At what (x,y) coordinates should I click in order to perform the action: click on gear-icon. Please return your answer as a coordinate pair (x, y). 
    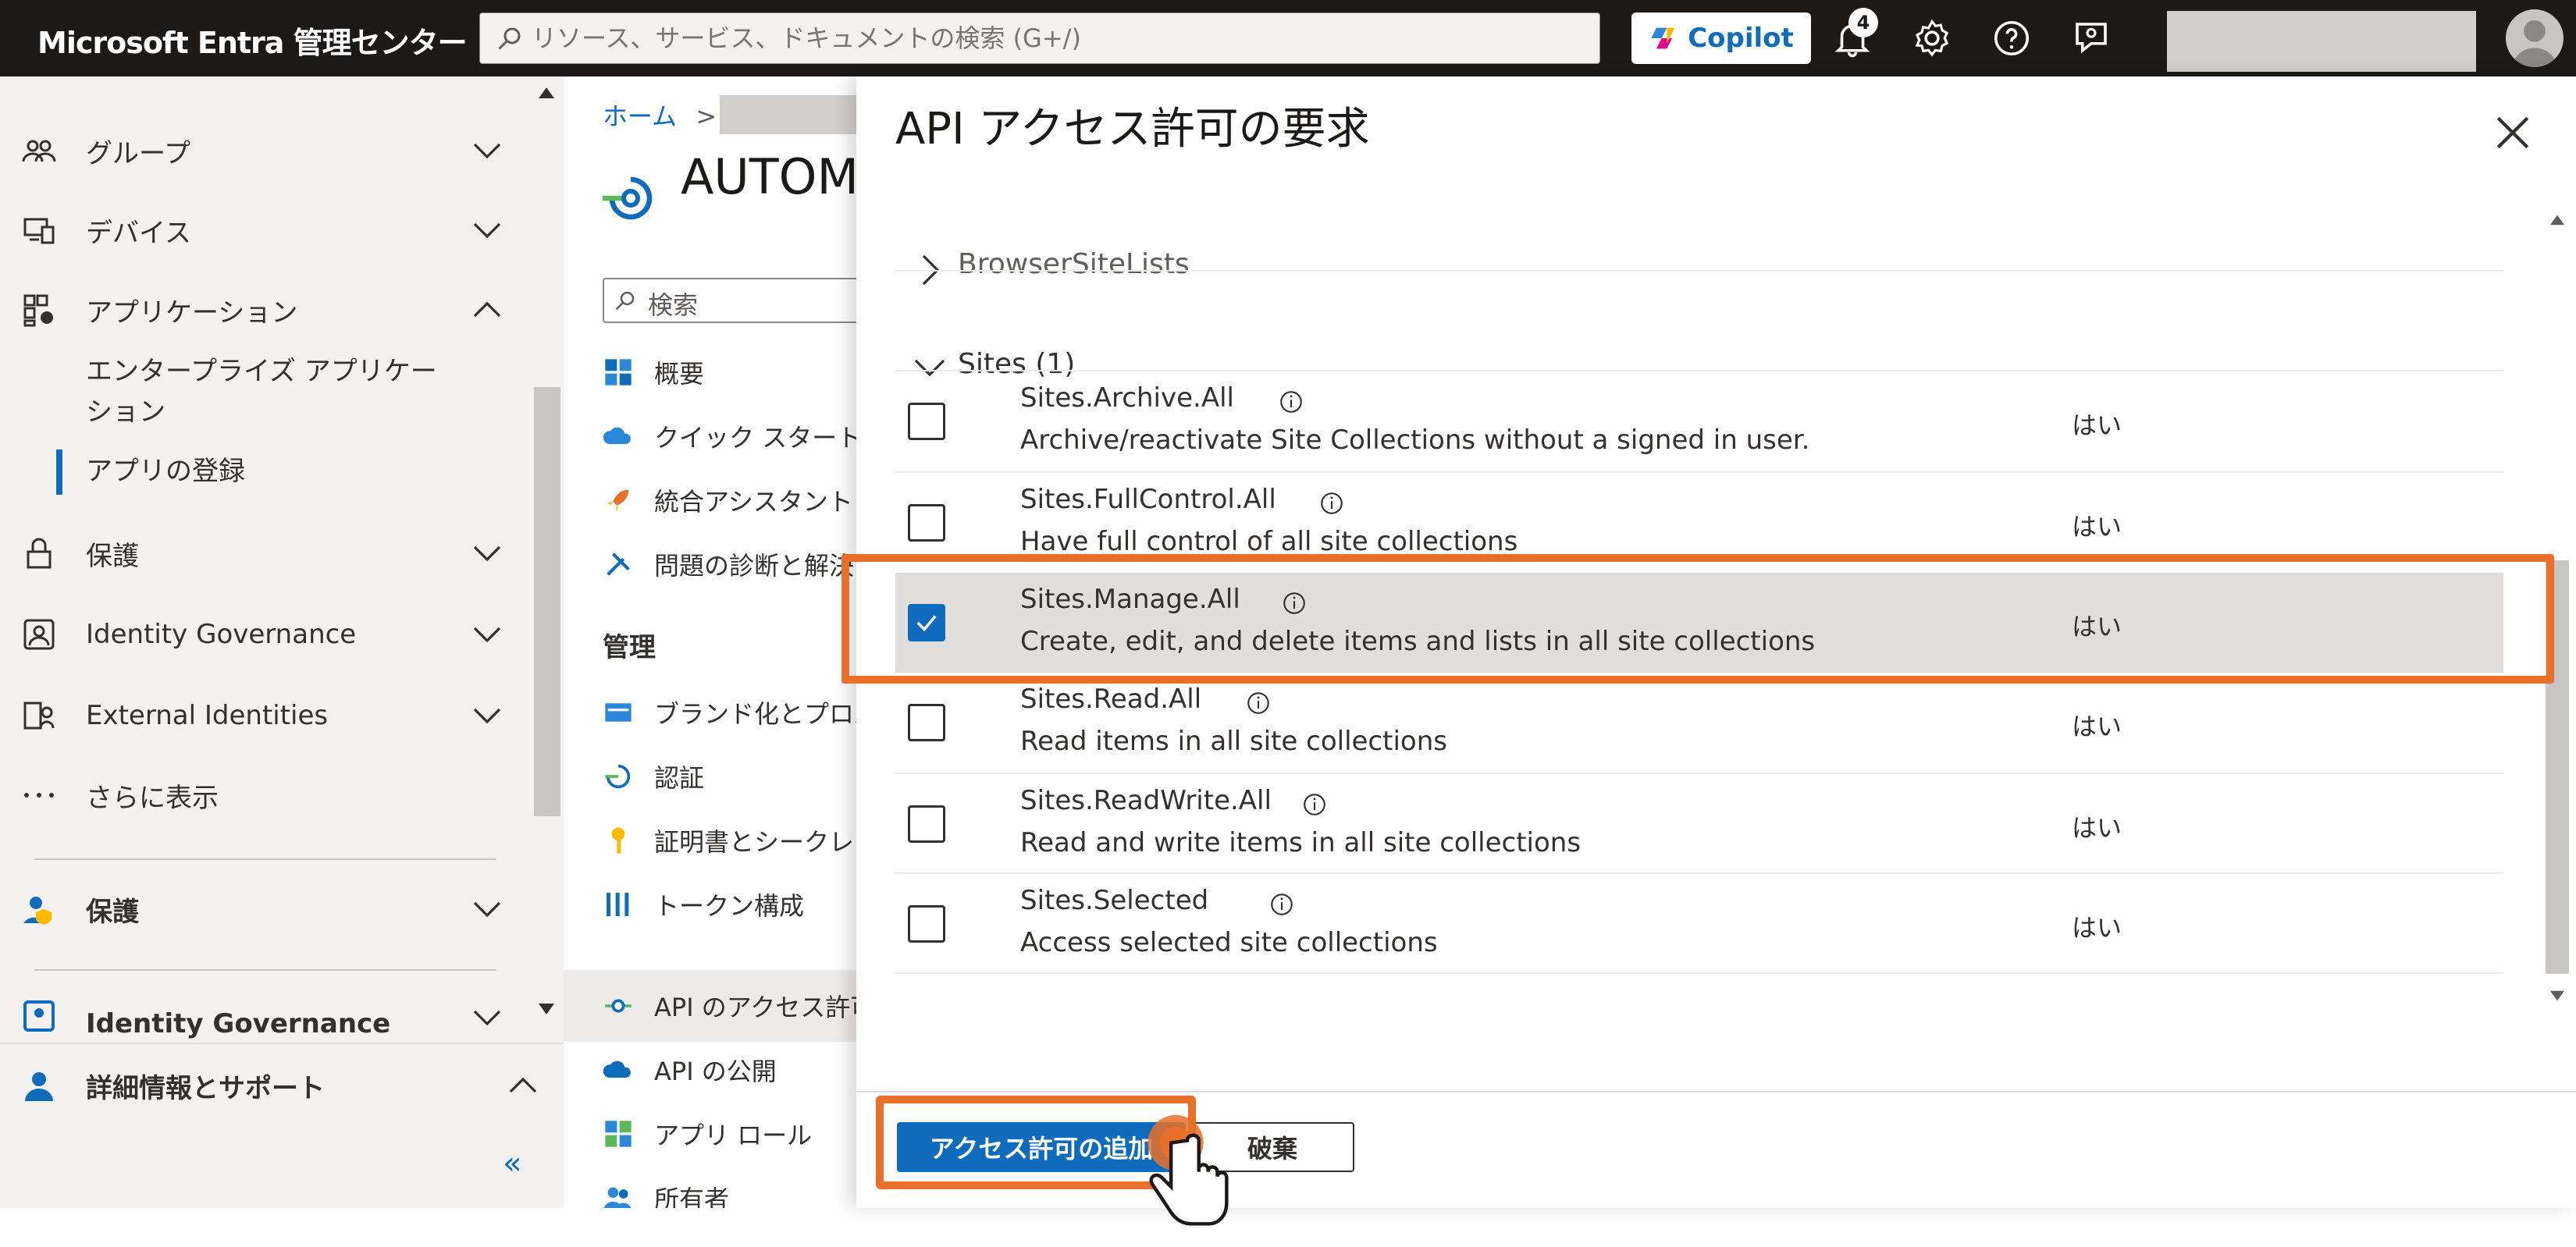
    Looking at the image, I should click on (1932, 38).